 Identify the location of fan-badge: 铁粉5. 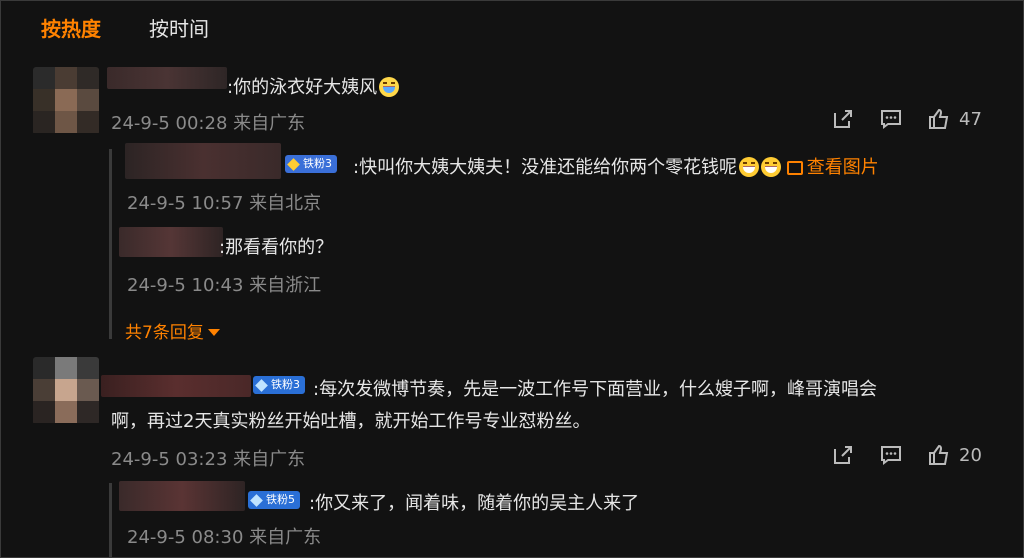
(274, 500).